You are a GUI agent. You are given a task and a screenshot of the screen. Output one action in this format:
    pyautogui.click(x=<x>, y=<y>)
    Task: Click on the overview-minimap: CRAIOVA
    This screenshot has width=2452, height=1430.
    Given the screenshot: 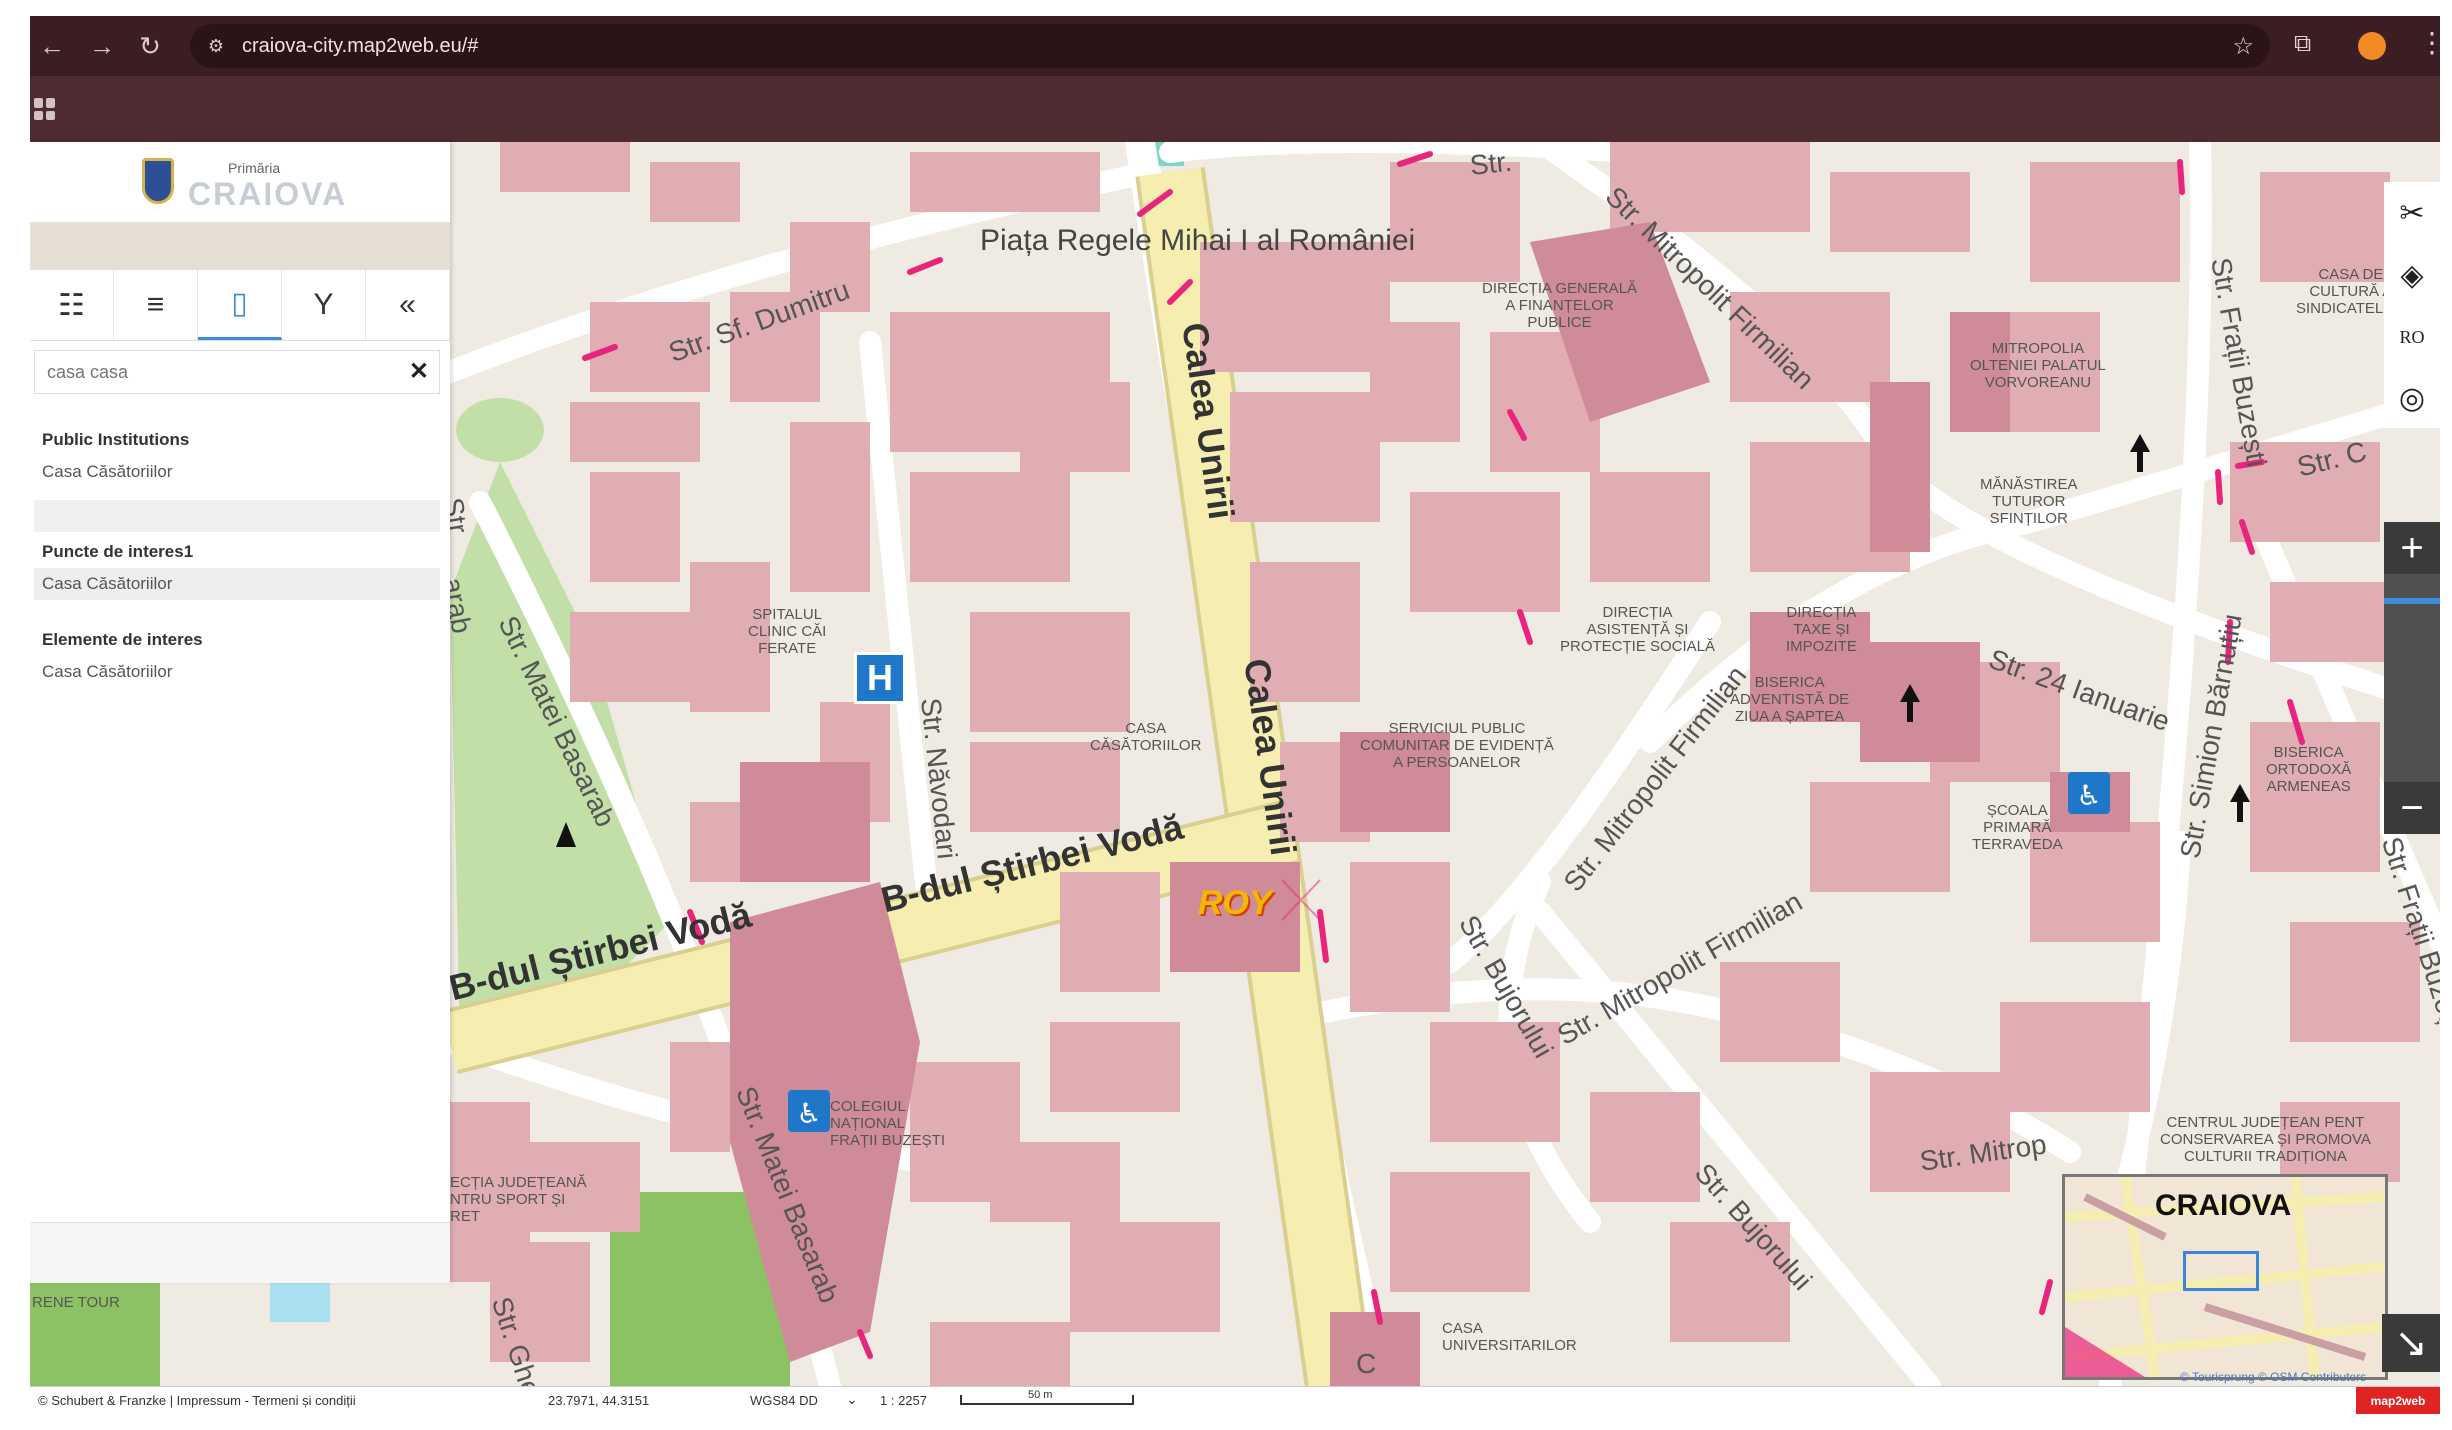 What is the action you would take?
    pyautogui.click(x=2225, y=1277)
    